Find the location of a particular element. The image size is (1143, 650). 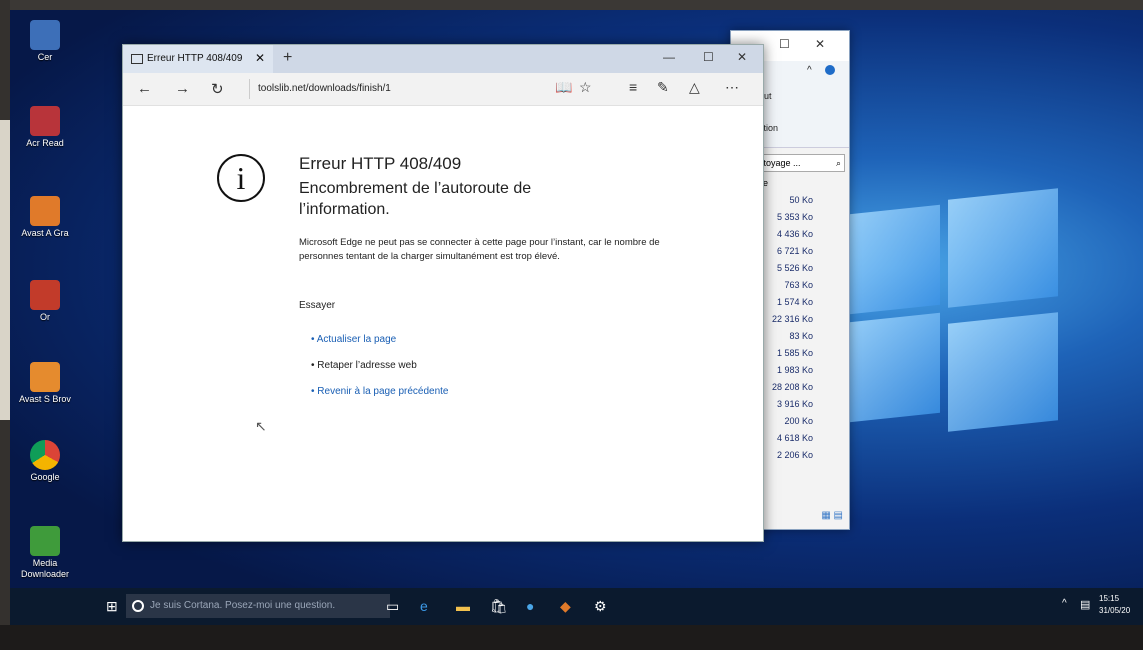

desktop-icon-cer: Cer is located at coordinates (45, 41).